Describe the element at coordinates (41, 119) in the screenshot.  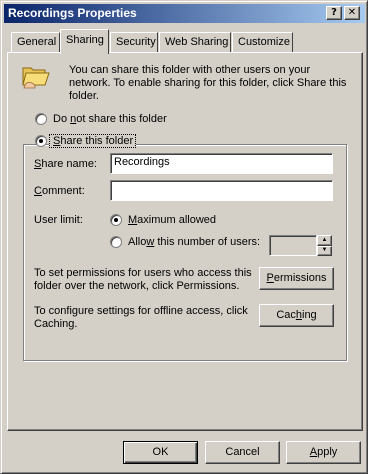
I see `do-not-share-radio` at that location.